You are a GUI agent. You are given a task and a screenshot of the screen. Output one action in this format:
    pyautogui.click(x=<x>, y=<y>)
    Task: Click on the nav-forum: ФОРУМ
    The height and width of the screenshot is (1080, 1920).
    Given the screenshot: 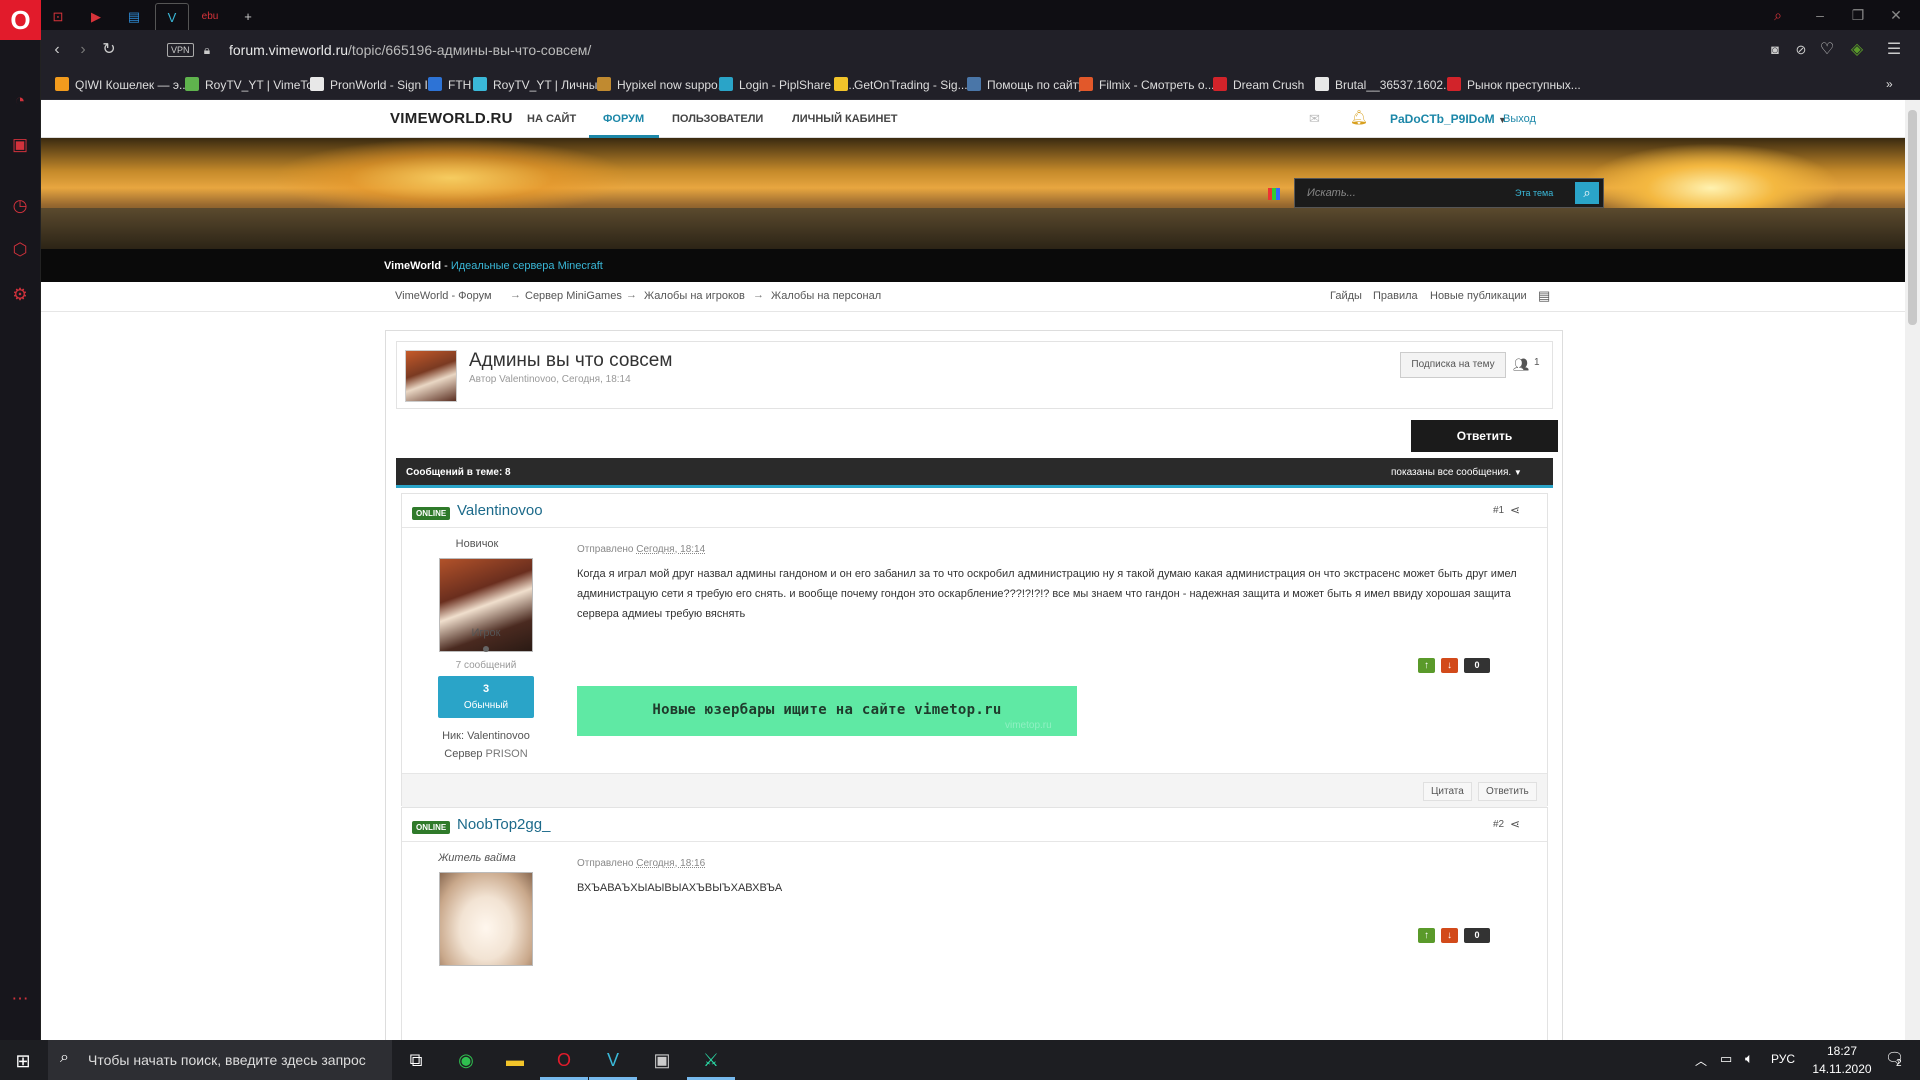 What is the action you would take?
    pyautogui.click(x=623, y=119)
    